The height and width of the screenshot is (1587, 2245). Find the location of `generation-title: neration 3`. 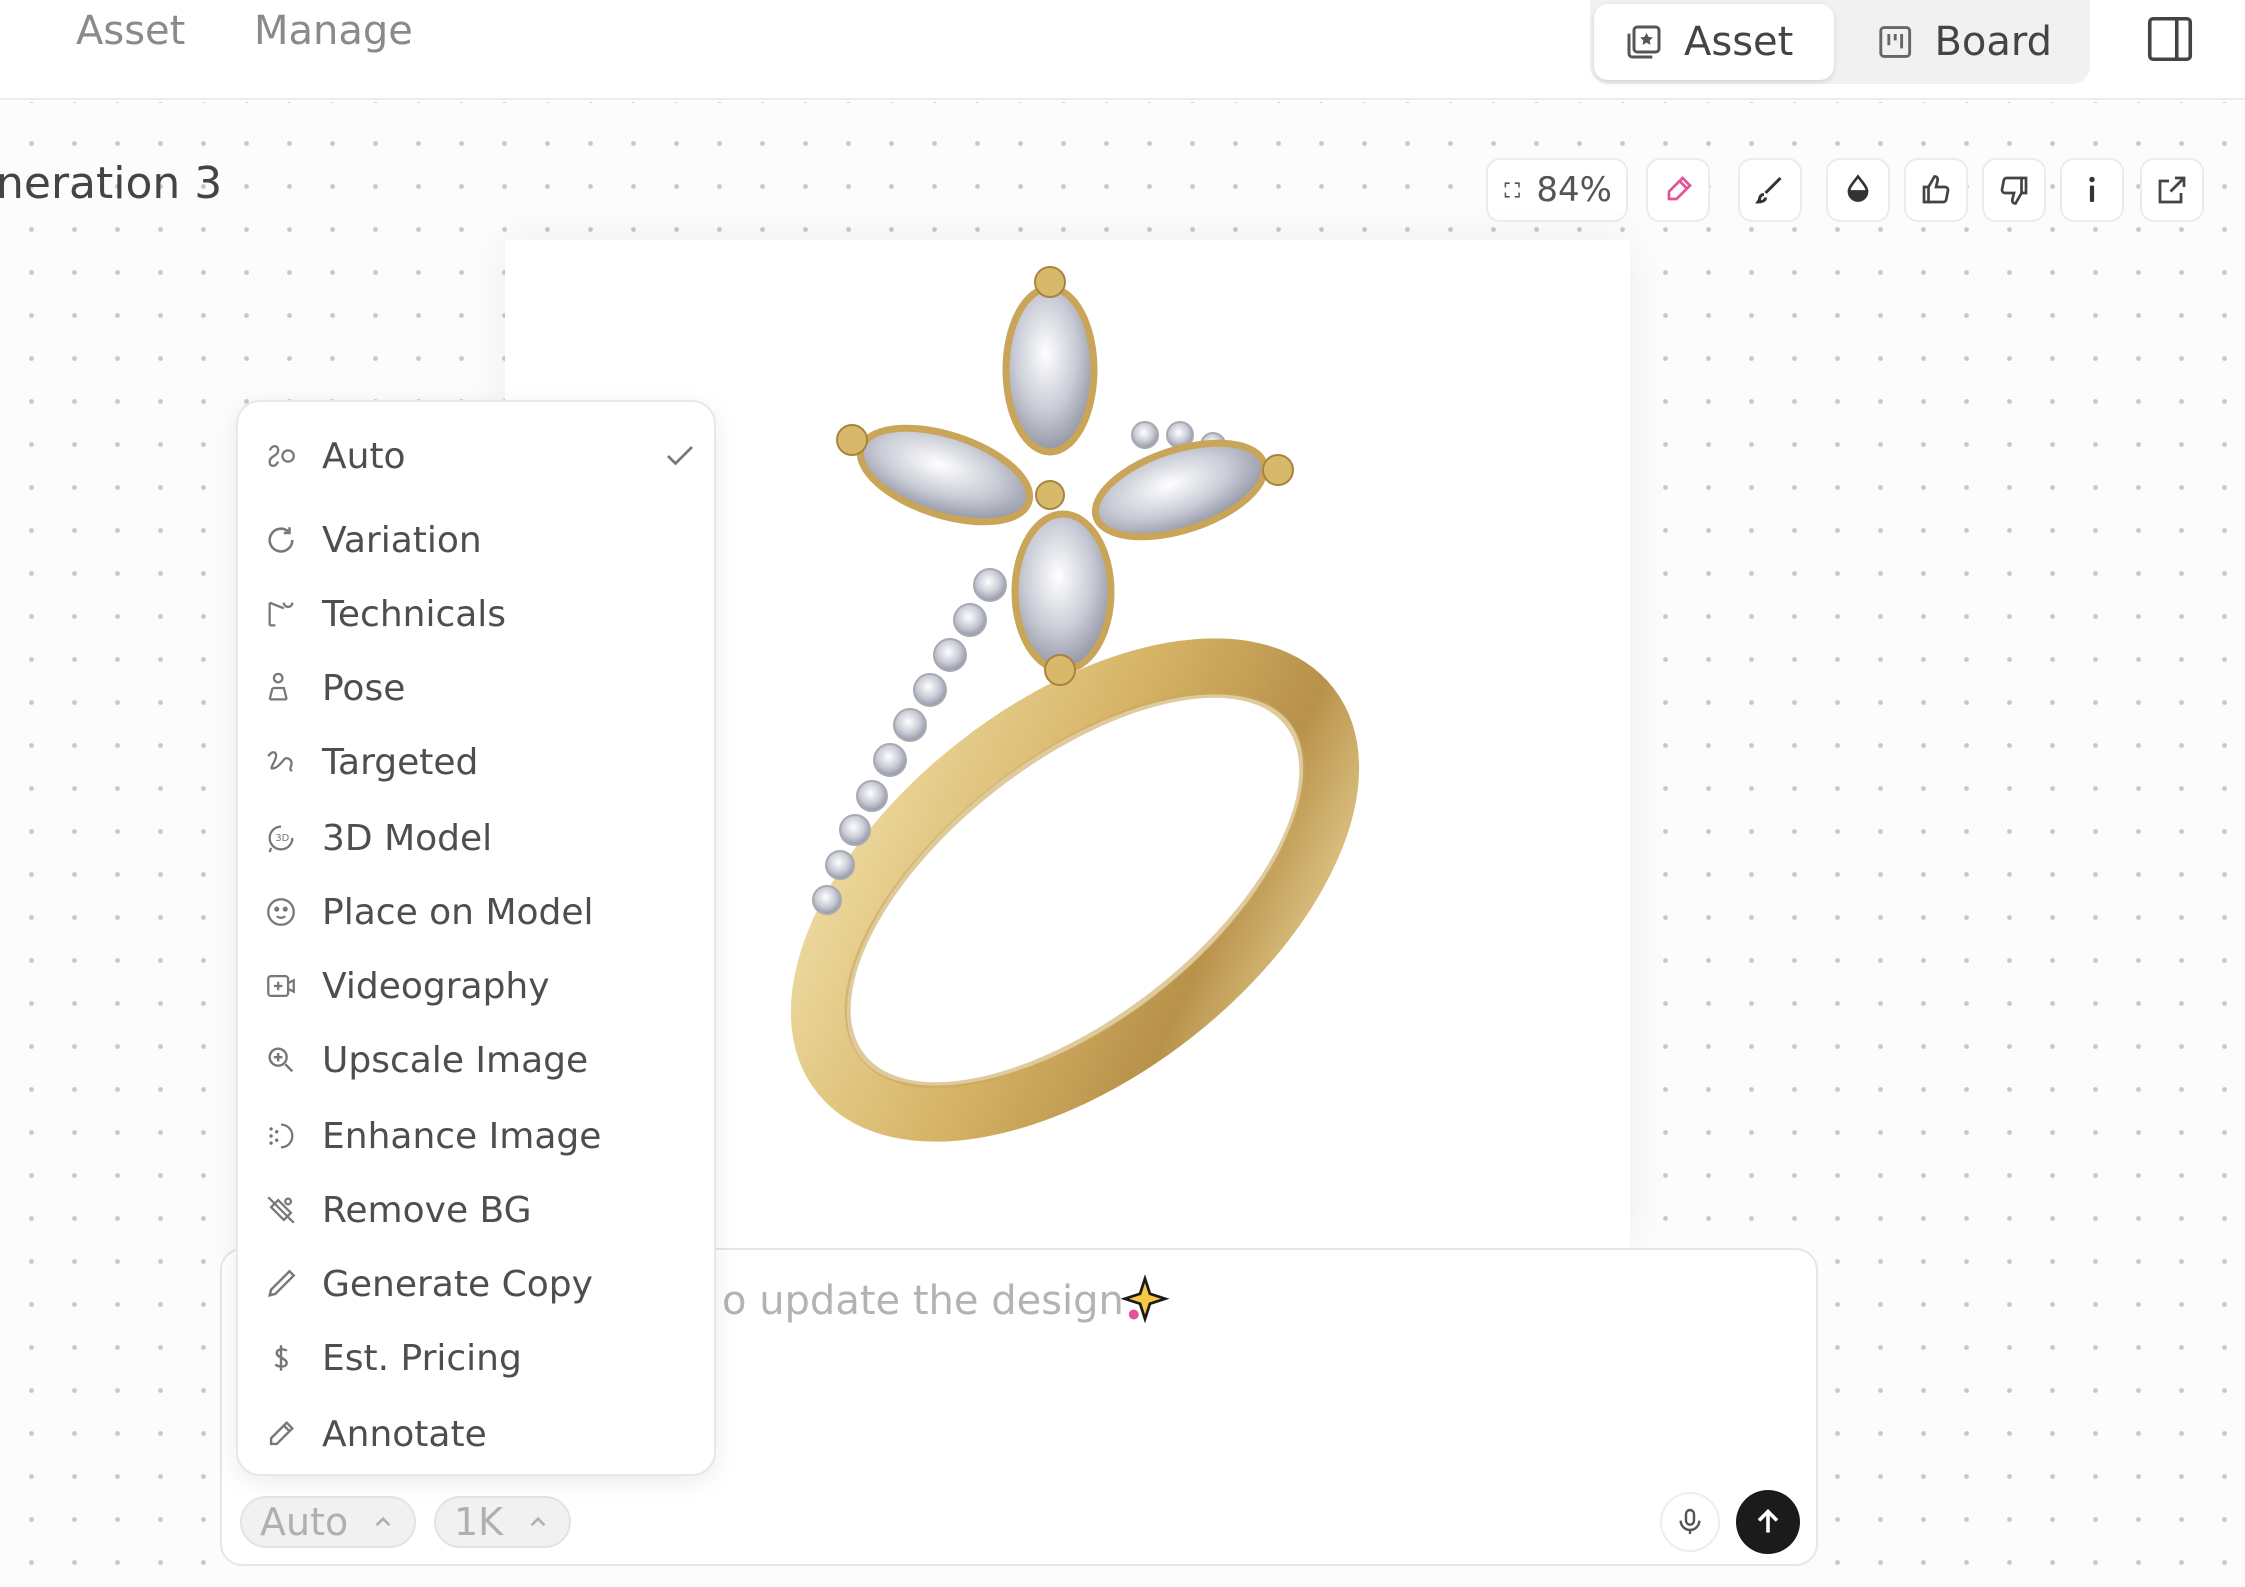

generation-title: neration 3 is located at coordinates (111, 183).